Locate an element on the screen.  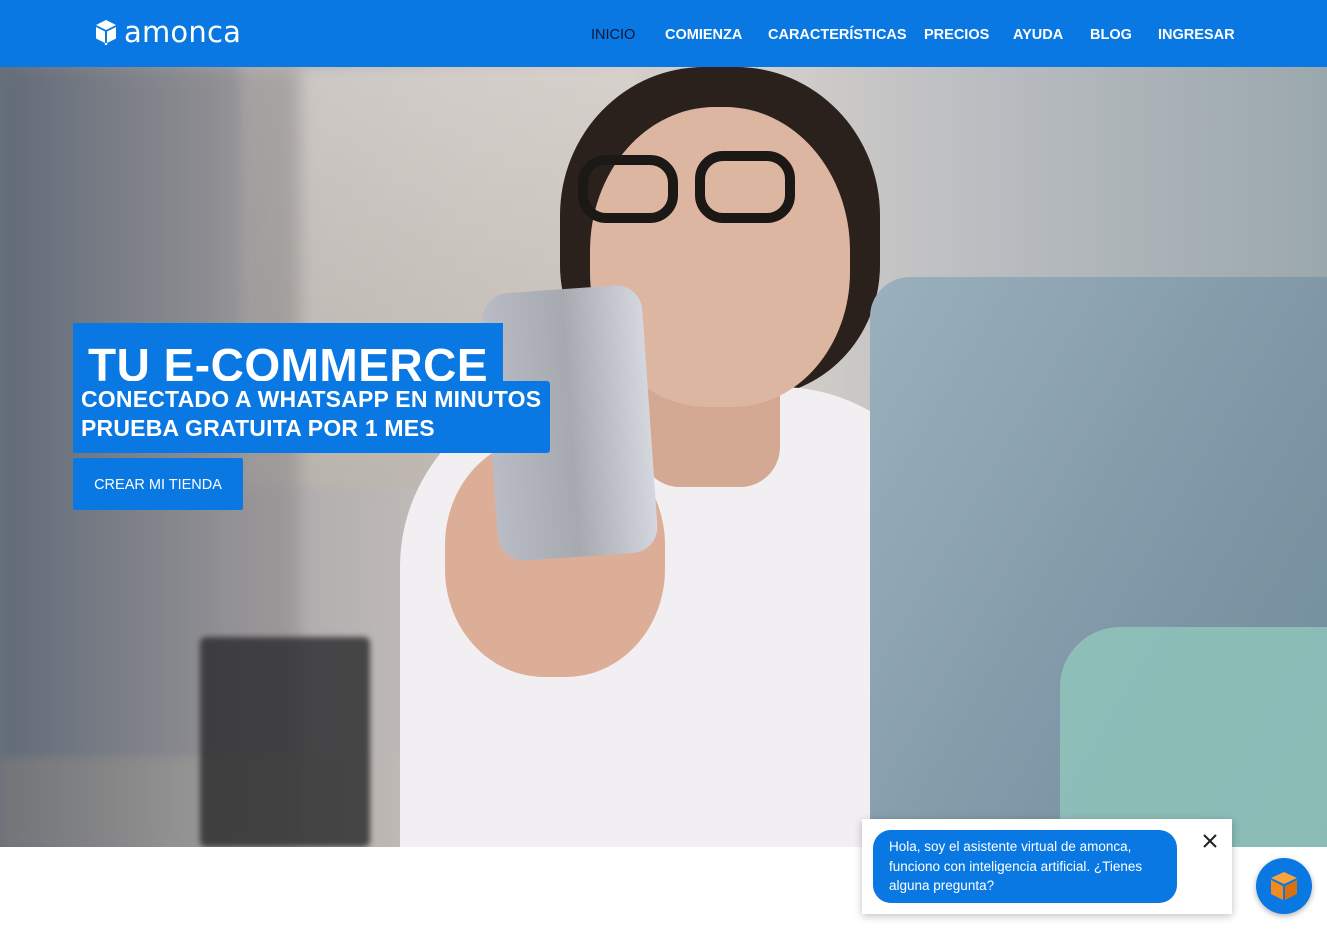
nav-item-inicio: INICIO is located at coordinates (613, 35).